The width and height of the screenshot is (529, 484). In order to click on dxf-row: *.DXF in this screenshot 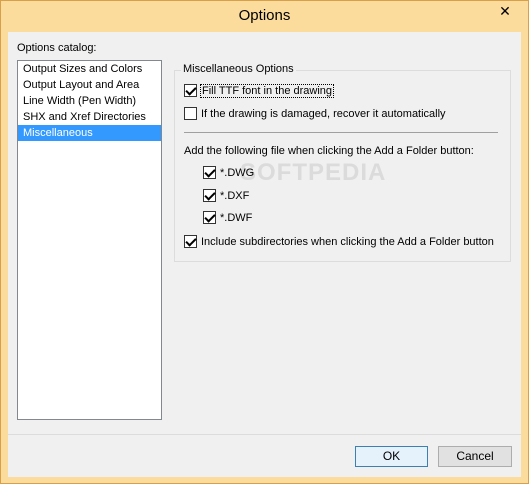, I will do `click(226, 195)`.